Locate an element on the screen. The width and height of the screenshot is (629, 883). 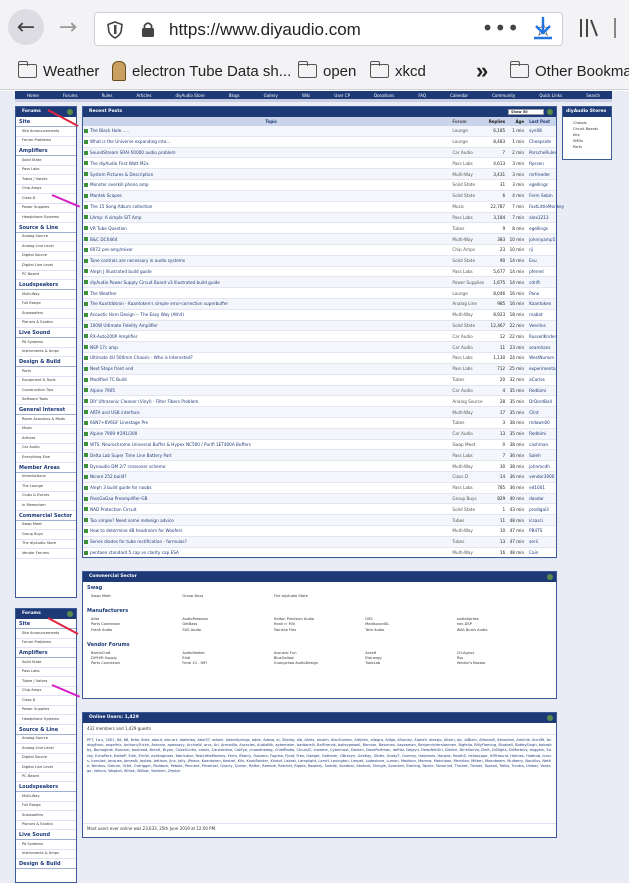
thread-last-poster: Ferm Sebin is located at coordinates (541, 195).